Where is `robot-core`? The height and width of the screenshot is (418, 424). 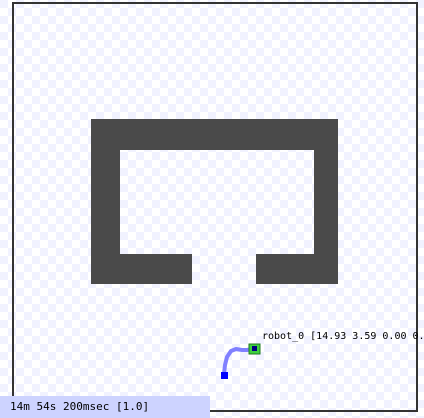 robot-core is located at coordinates (254, 348).